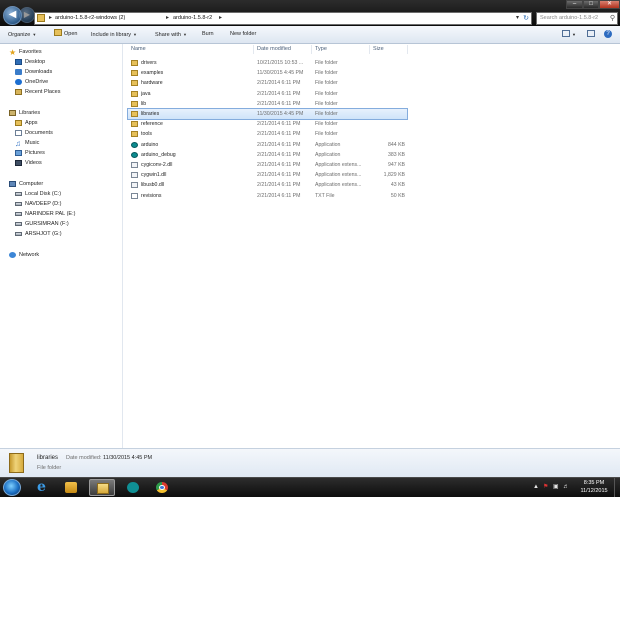 The image size is (620, 620). I want to click on file-name: revisions, so click(151, 195).